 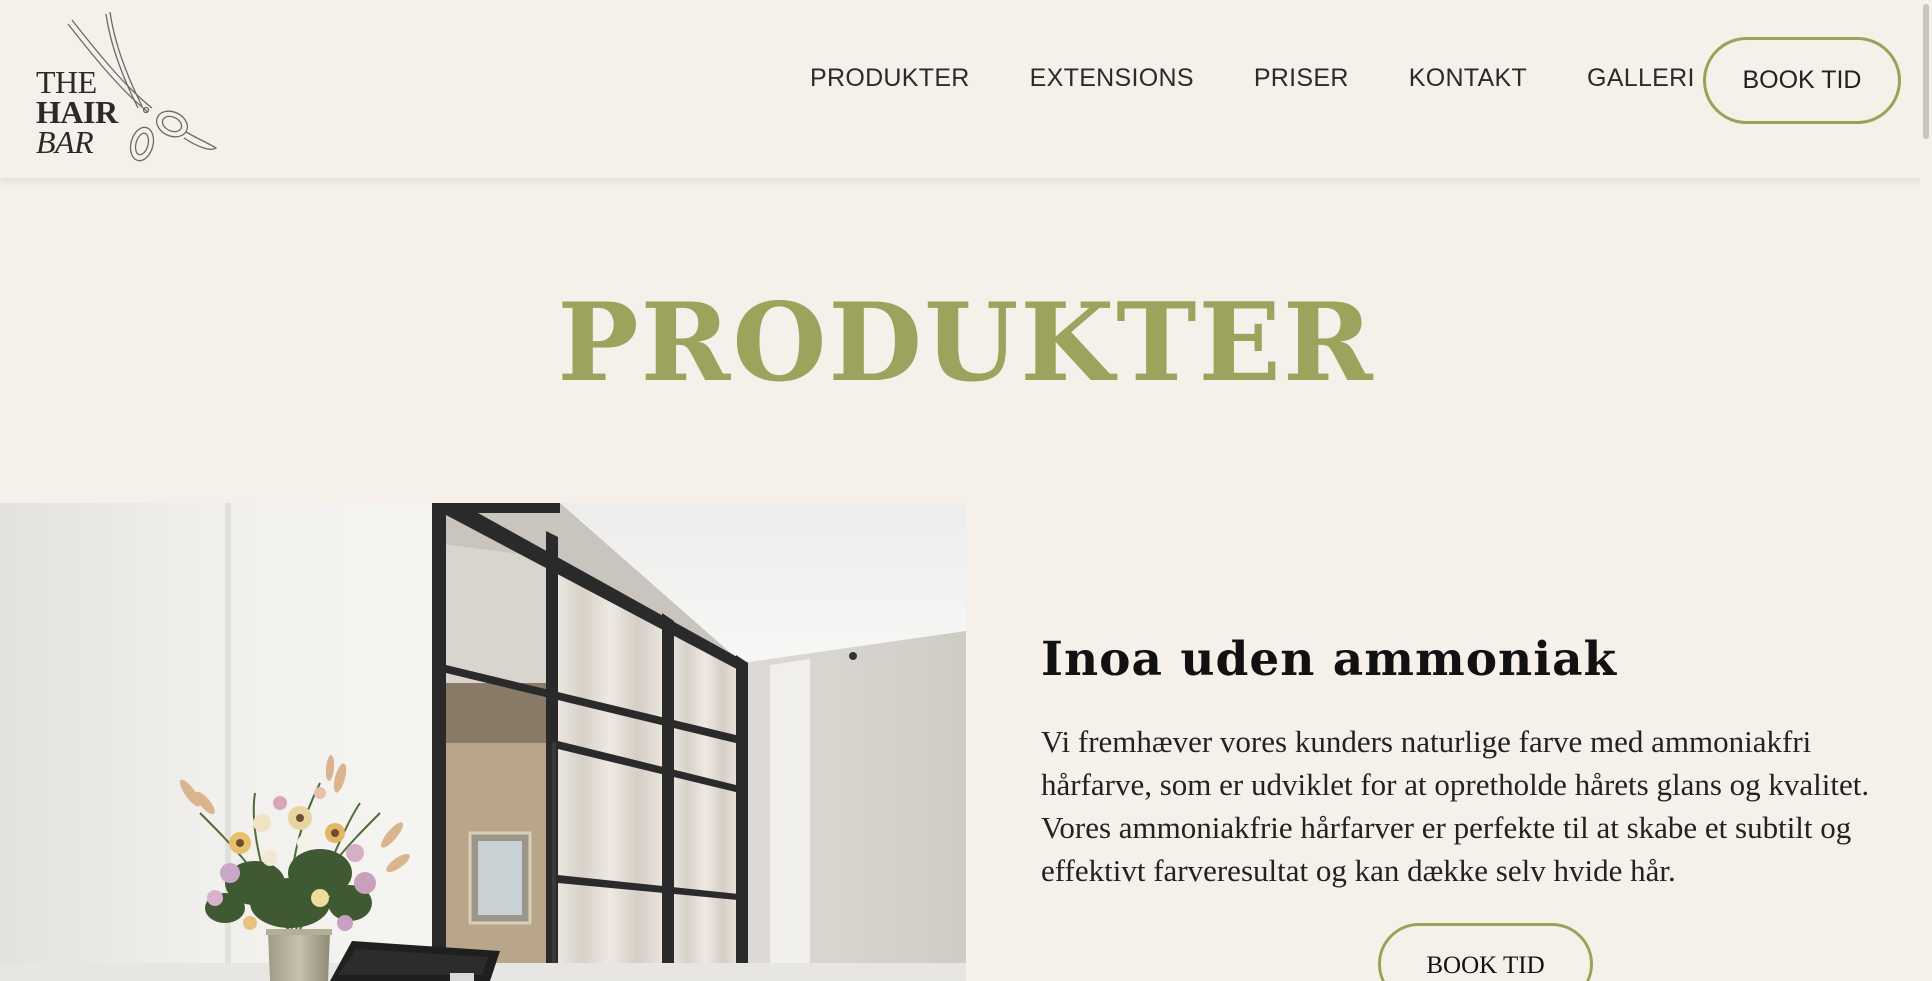 I want to click on nav-item-priser: PRISER, so click(x=1301, y=78).